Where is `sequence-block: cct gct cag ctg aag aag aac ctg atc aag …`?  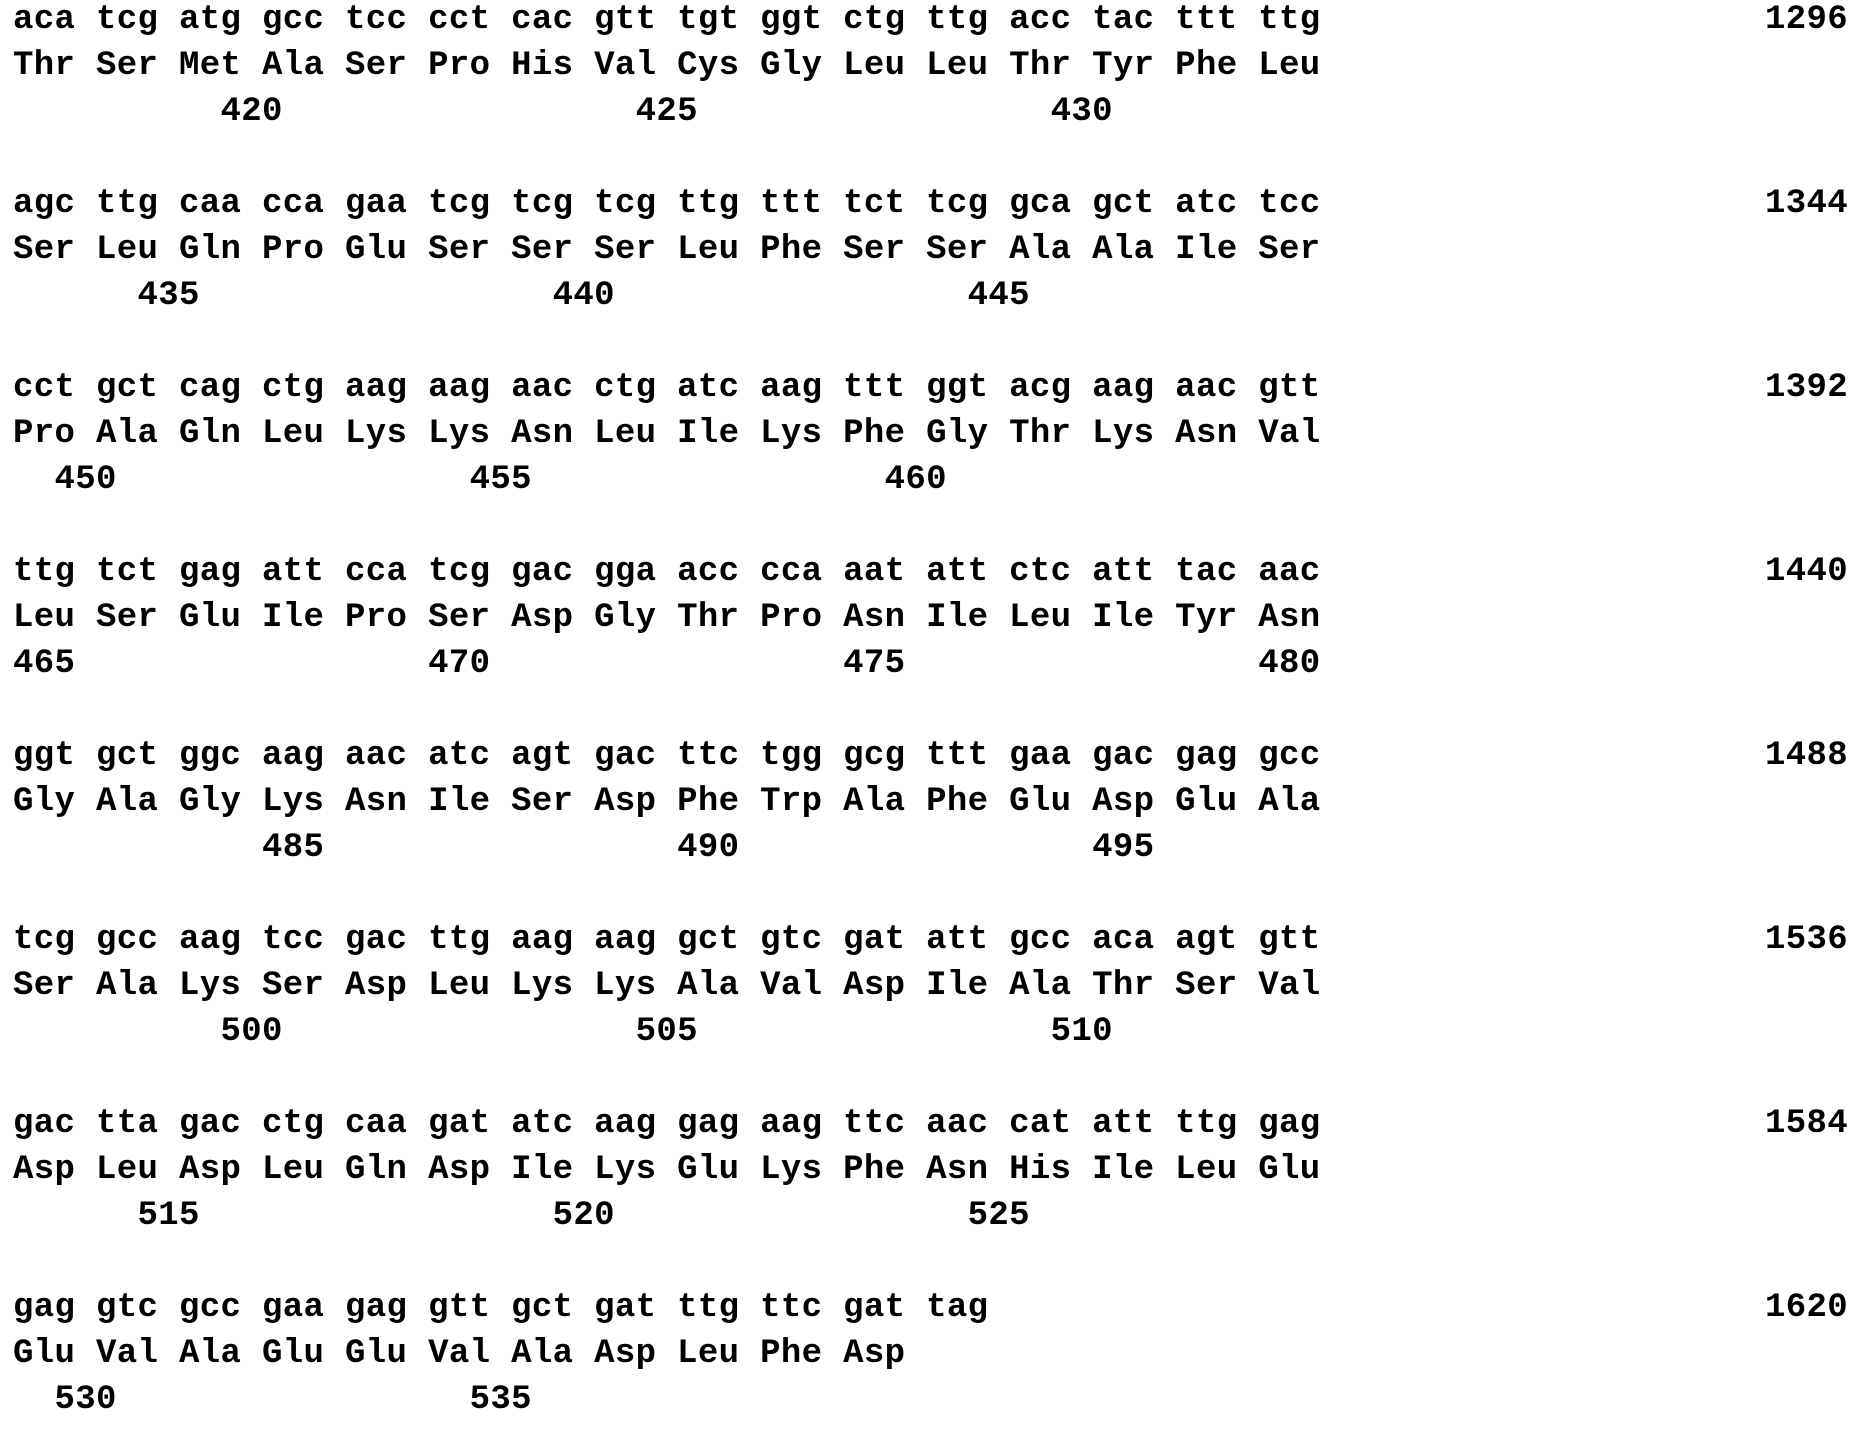
sequence-block: cct gct cag ctg aag aag aac ctg atc aag … is located at coordinates (927, 443).